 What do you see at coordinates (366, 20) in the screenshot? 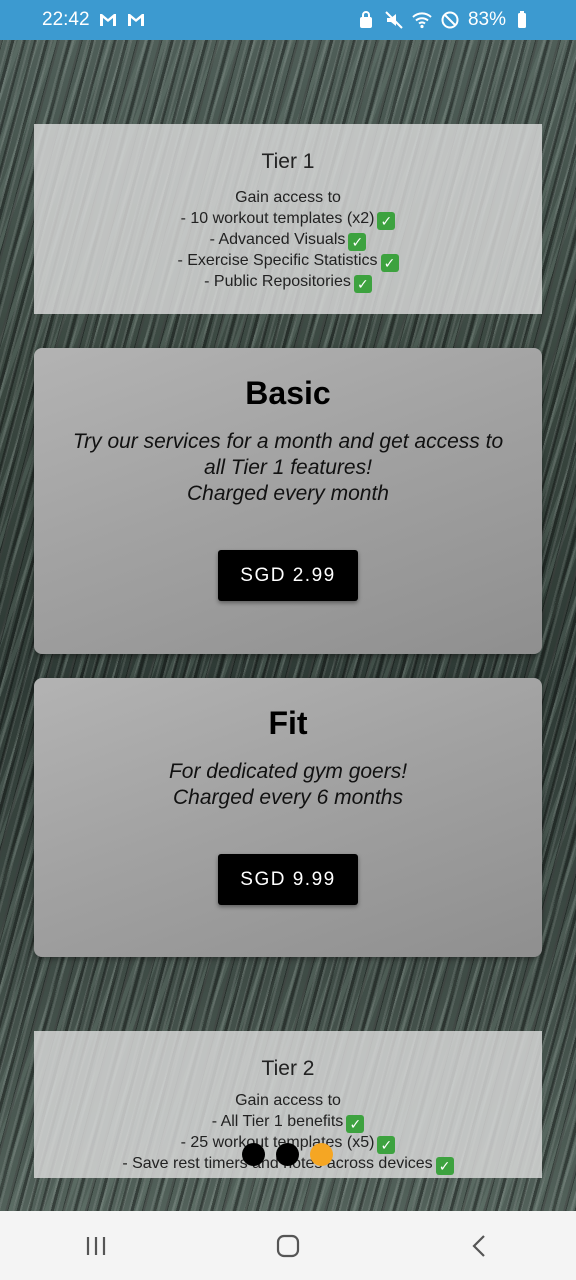
I see `lock-icon` at bounding box center [366, 20].